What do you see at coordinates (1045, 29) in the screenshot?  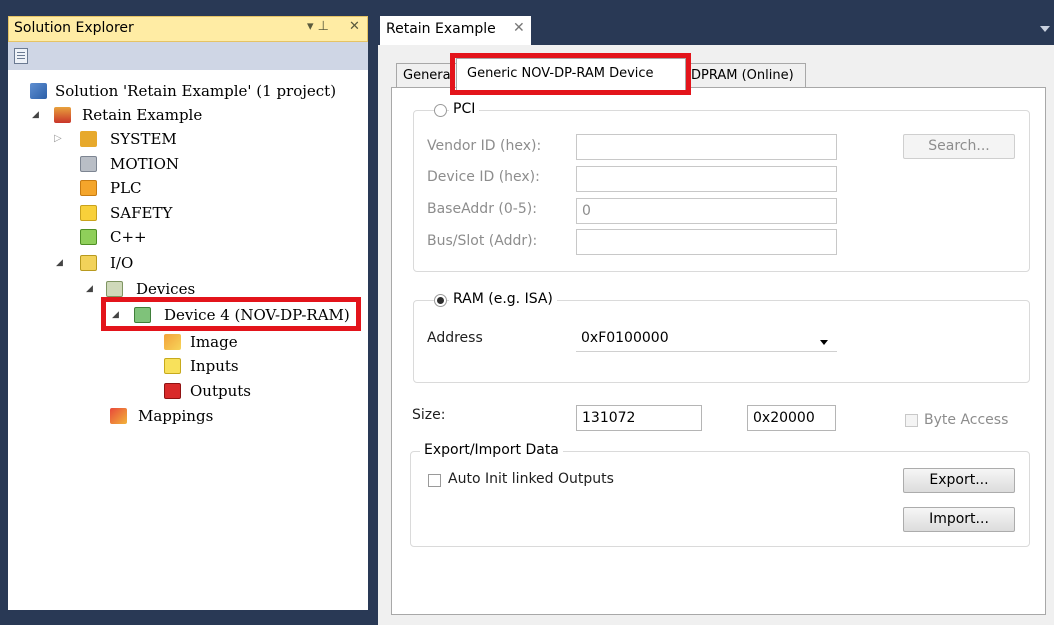 I see `dropdown-arrow-icon` at bounding box center [1045, 29].